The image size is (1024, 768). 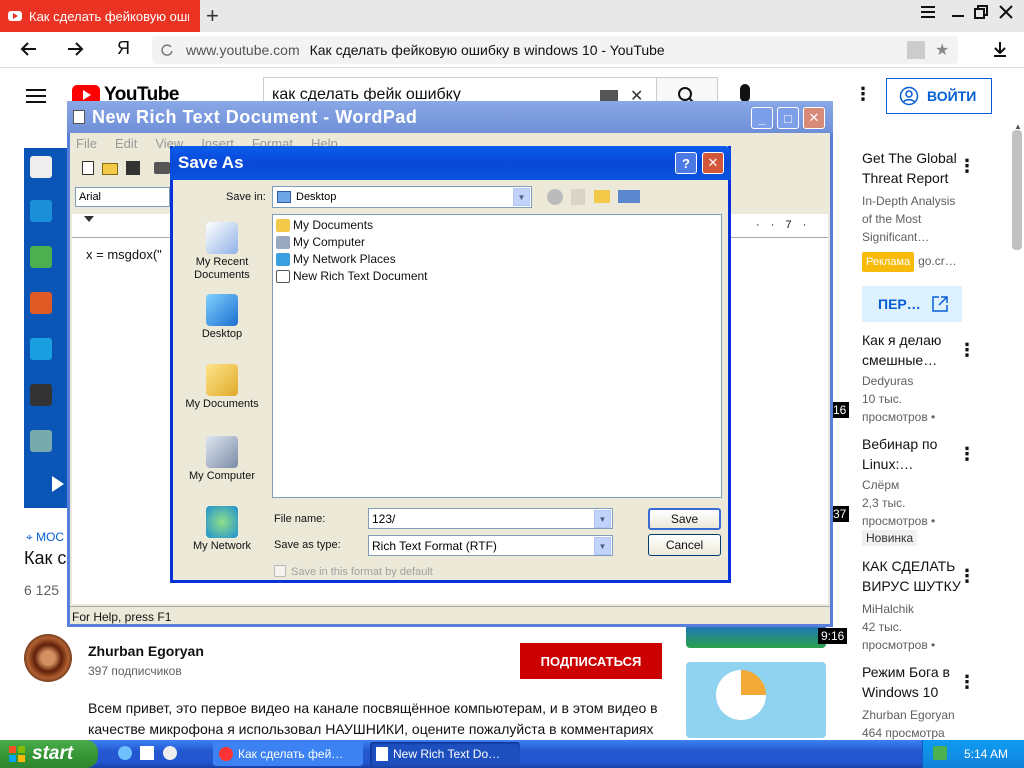 What do you see at coordinates (58, 484) in the screenshot?
I see `play-icon` at bounding box center [58, 484].